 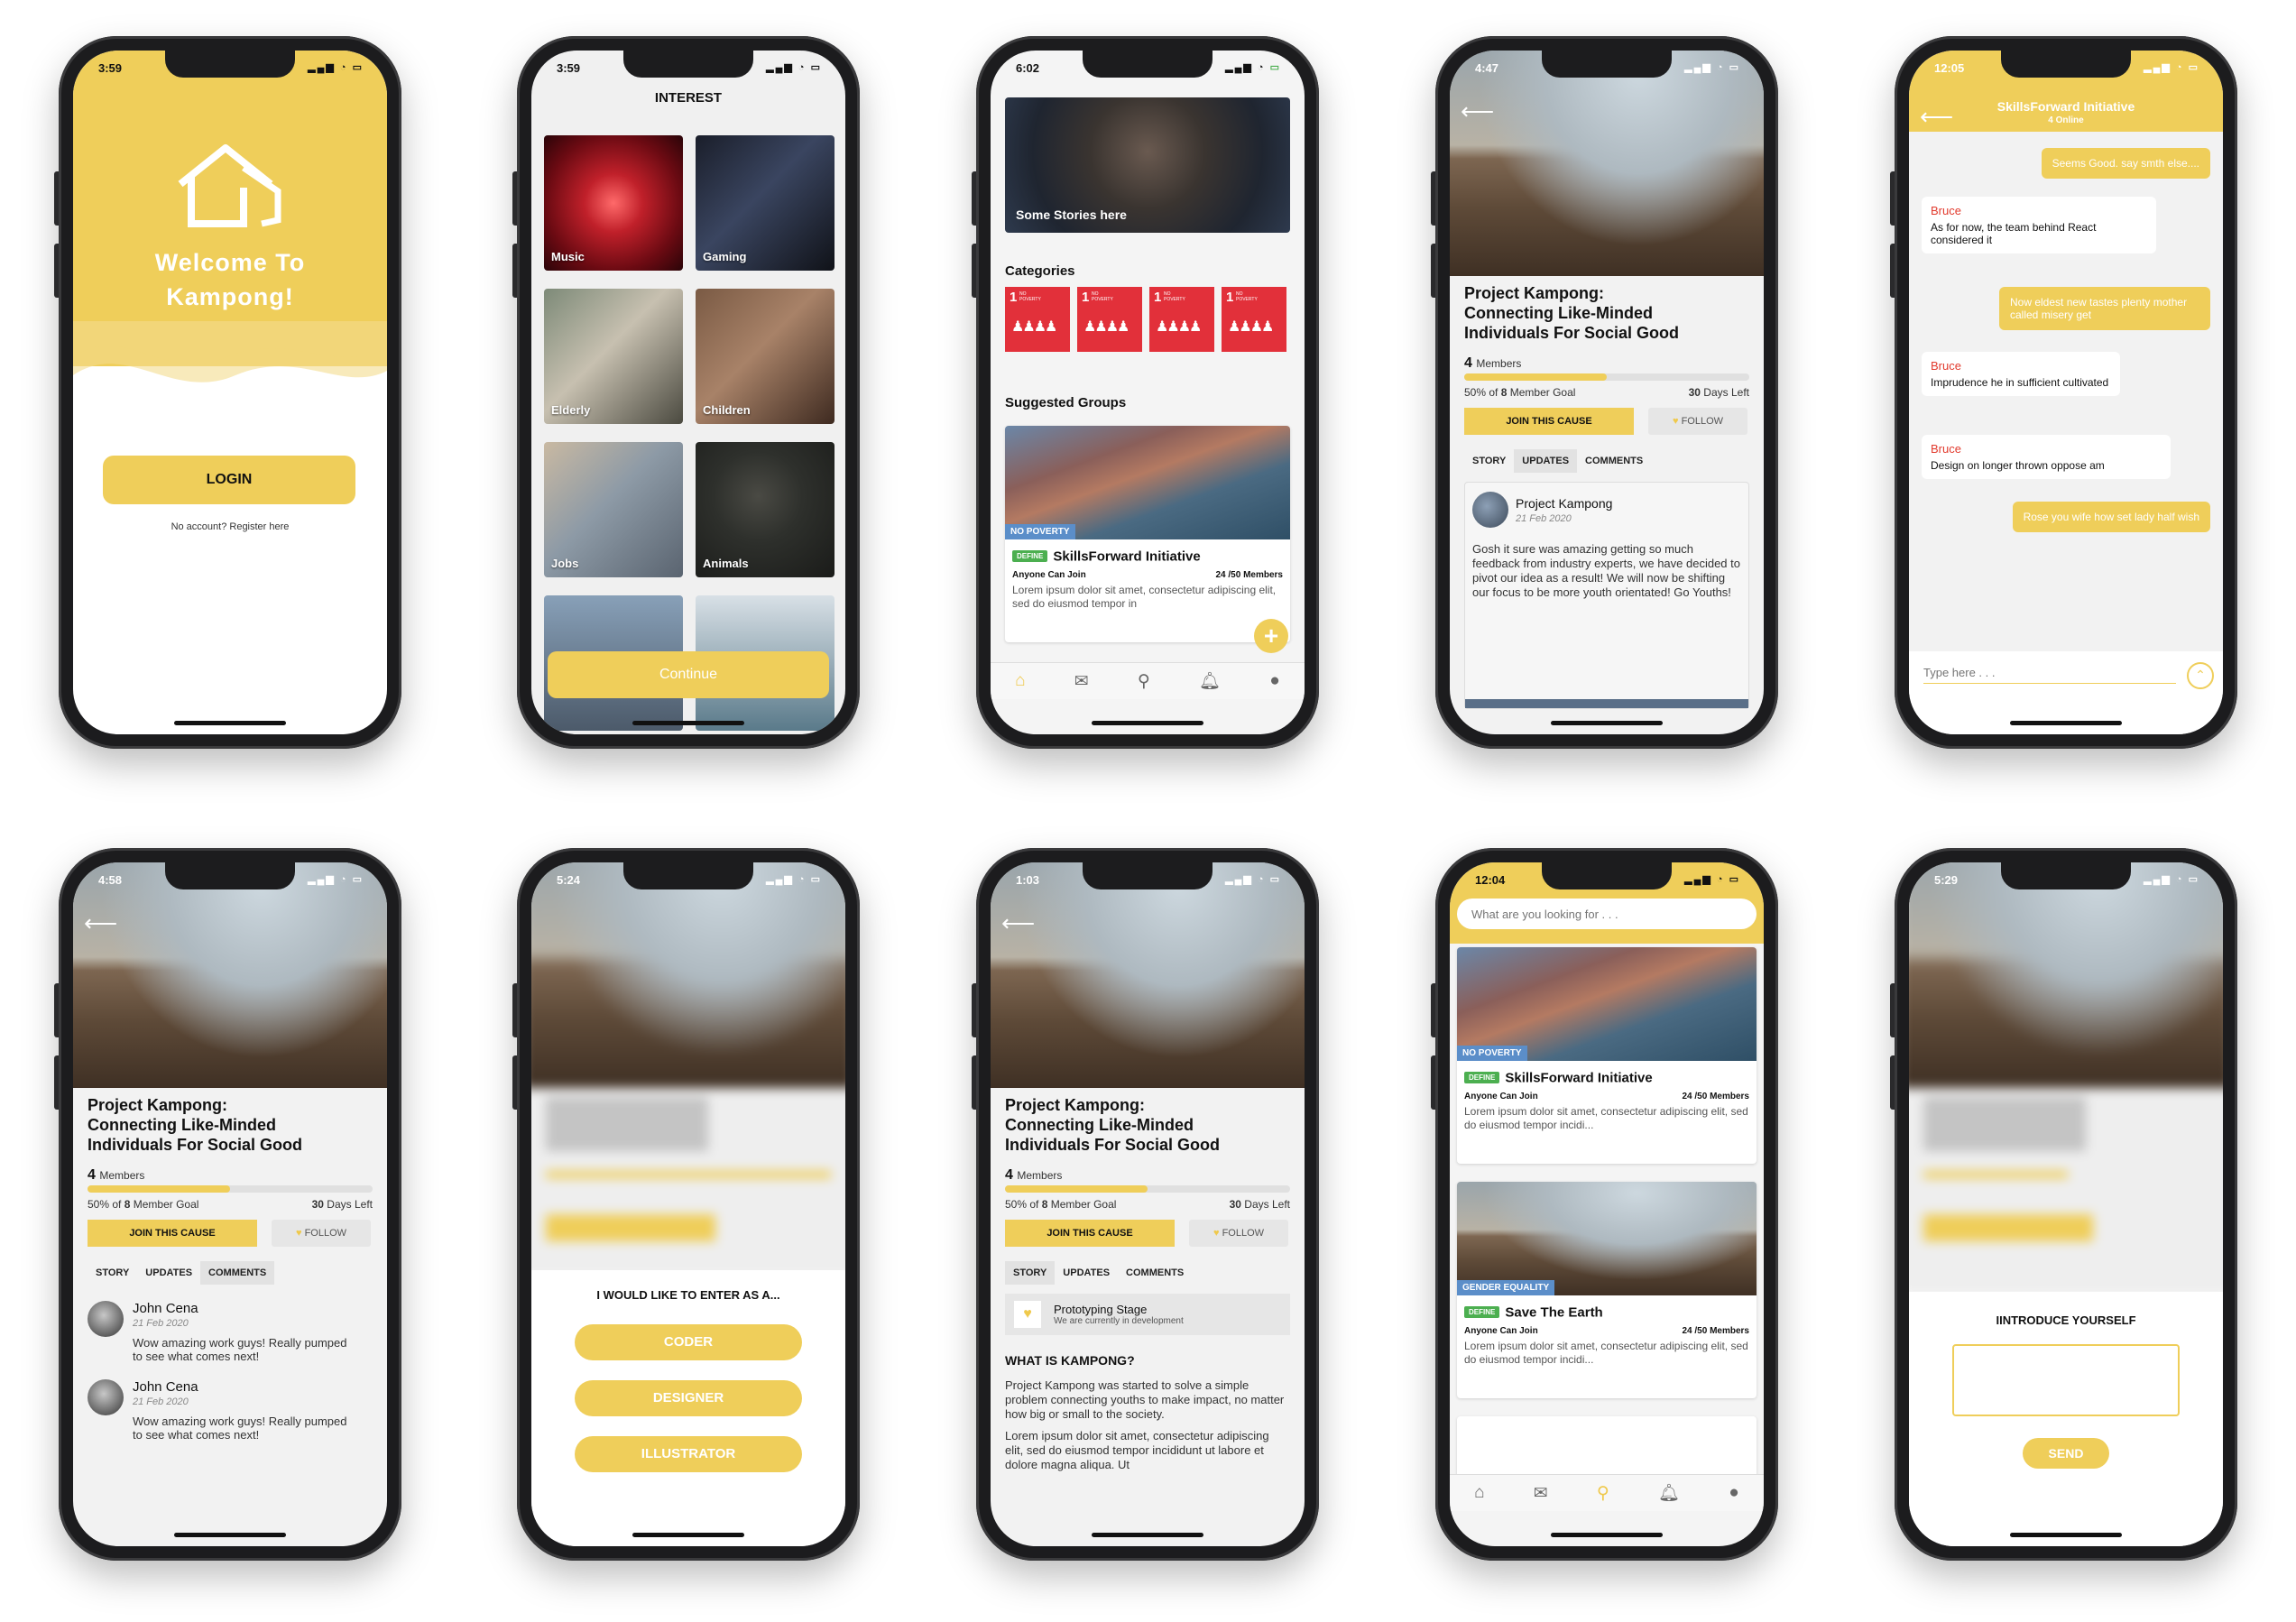 What do you see at coordinates (1022, 1204) in the screenshot?
I see `goal-prefix: 50% of` at bounding box center [1022, 1204].